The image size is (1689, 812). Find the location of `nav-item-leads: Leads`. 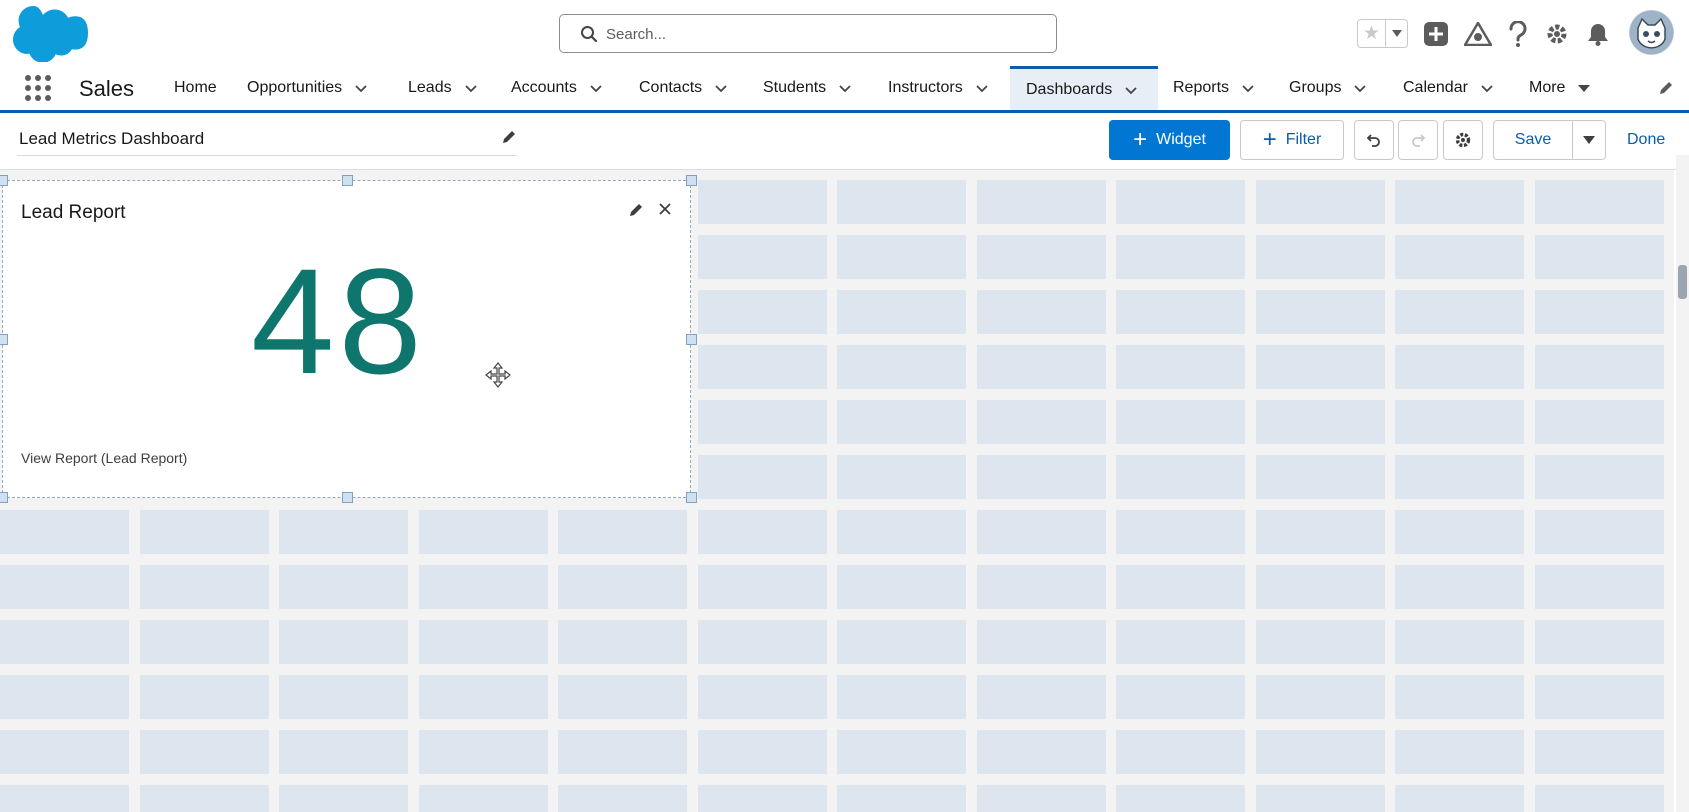

nav-item-leads: Leads is located at coordinates (443, 88).